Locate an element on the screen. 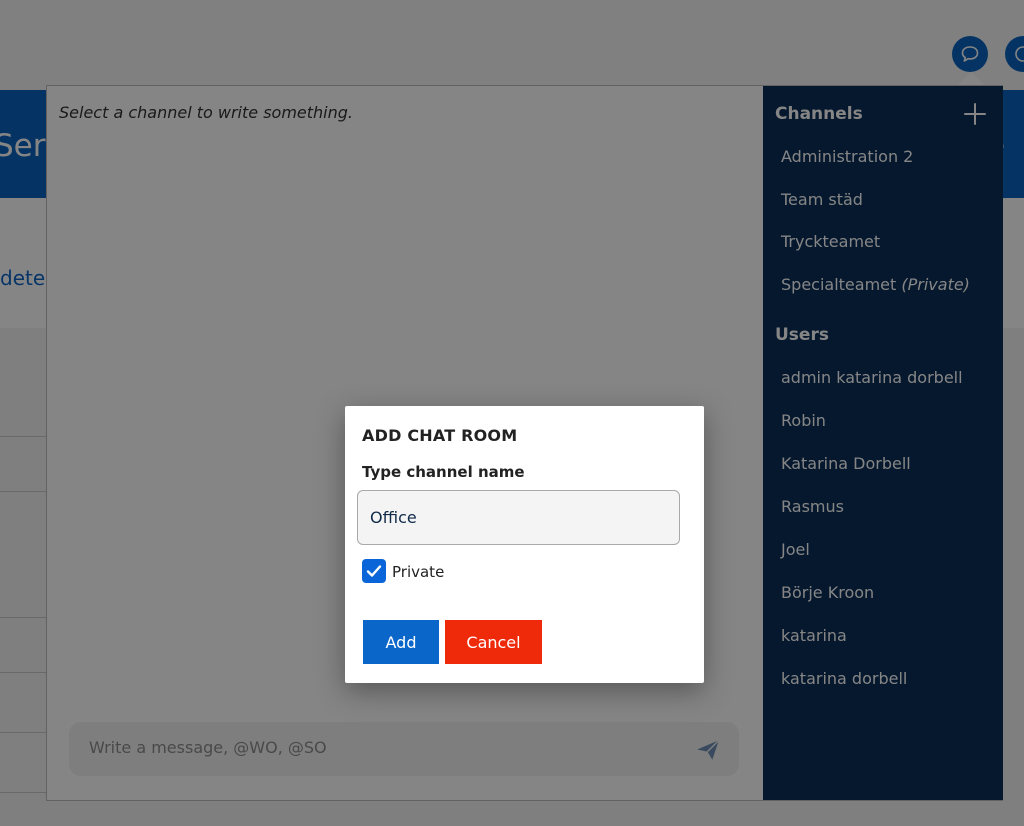  dialog-title: ADD CHAT ROOM is located at coordinates (440, 435).